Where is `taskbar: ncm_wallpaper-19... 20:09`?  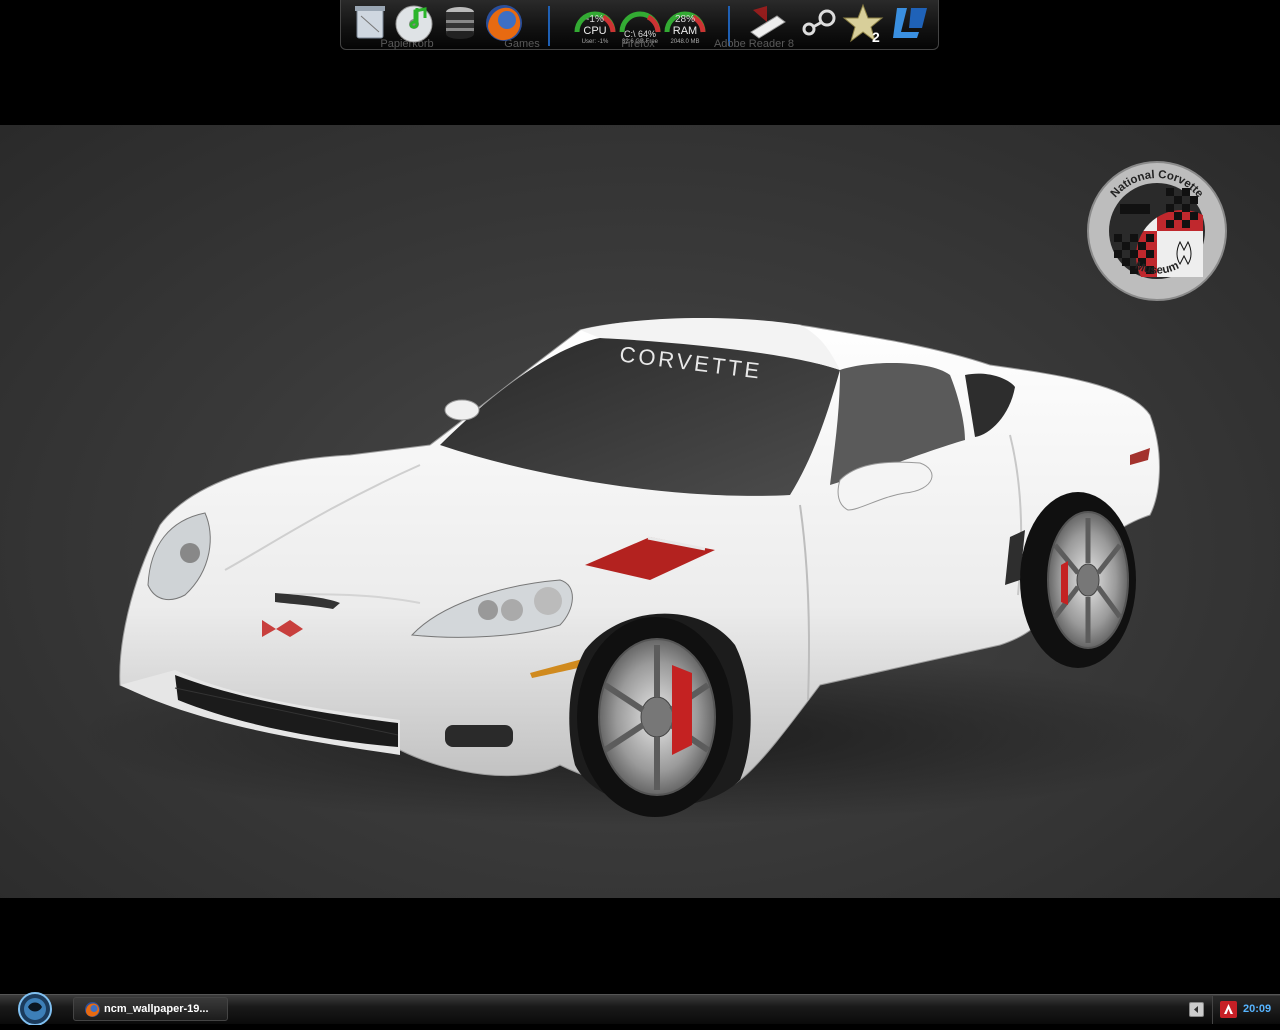 taskbar: ncm_wallpaper-19... 20:09 is located at coordinates (640, 1008).